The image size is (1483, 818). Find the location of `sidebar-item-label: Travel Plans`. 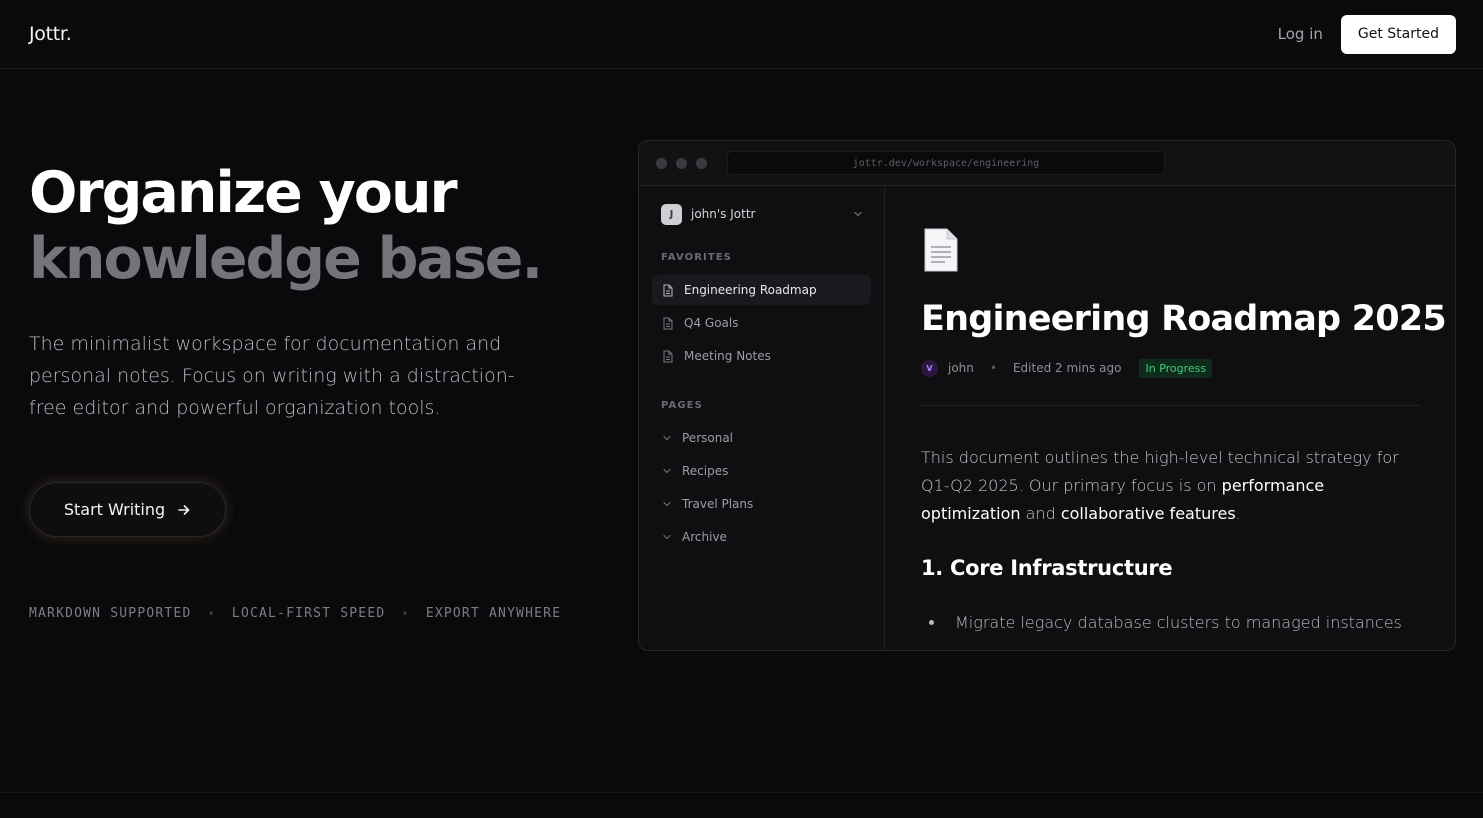

sidebar-item-label: Travel Plans is located at coordinates (718, 504).